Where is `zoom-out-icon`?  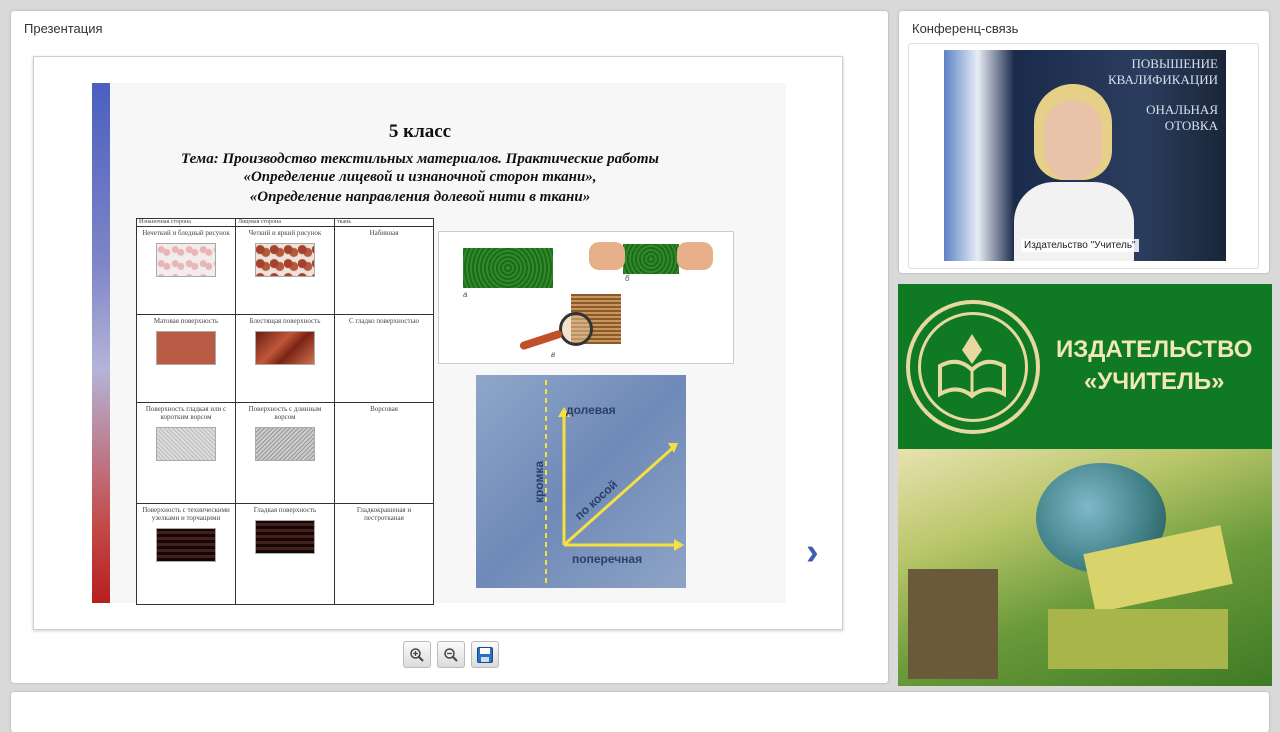 zoom-out-icon is located at coordinates (451, 654).